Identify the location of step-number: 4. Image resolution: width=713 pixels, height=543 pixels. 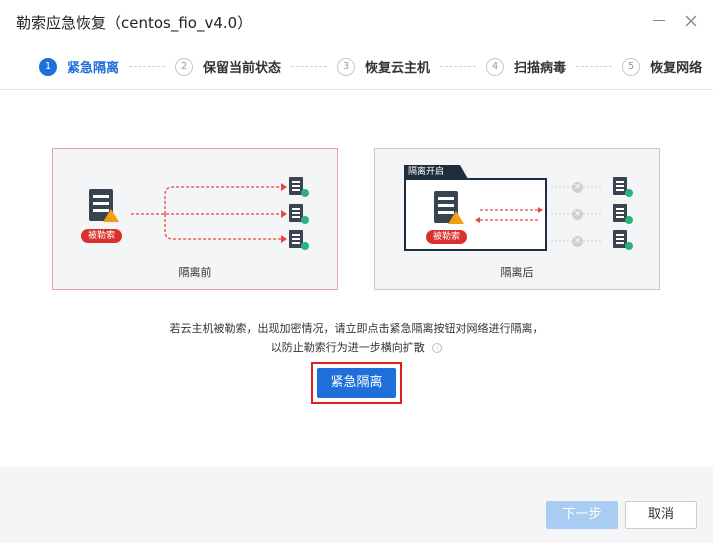
(495, 66).